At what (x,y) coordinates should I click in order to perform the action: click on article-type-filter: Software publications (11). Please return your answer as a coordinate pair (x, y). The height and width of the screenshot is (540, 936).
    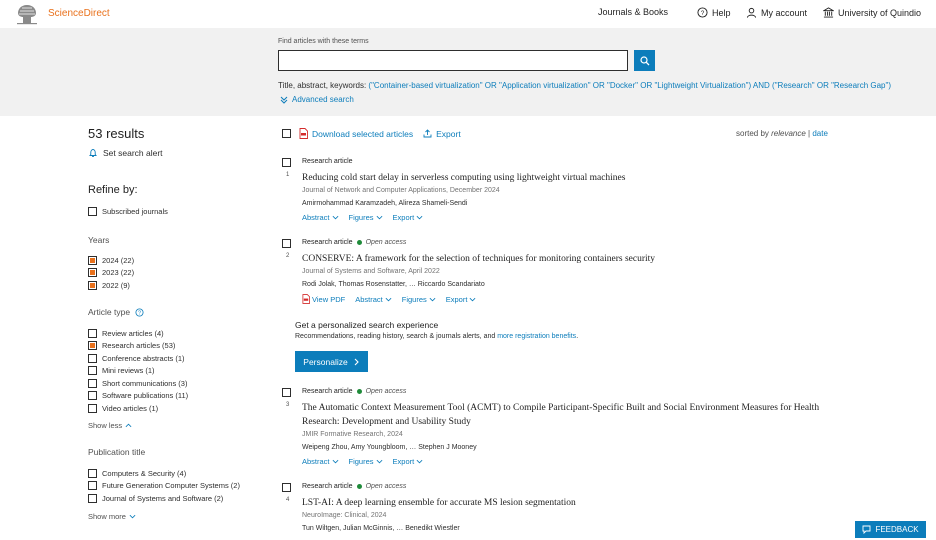
    Looking at the image, I should click on (138, 395).